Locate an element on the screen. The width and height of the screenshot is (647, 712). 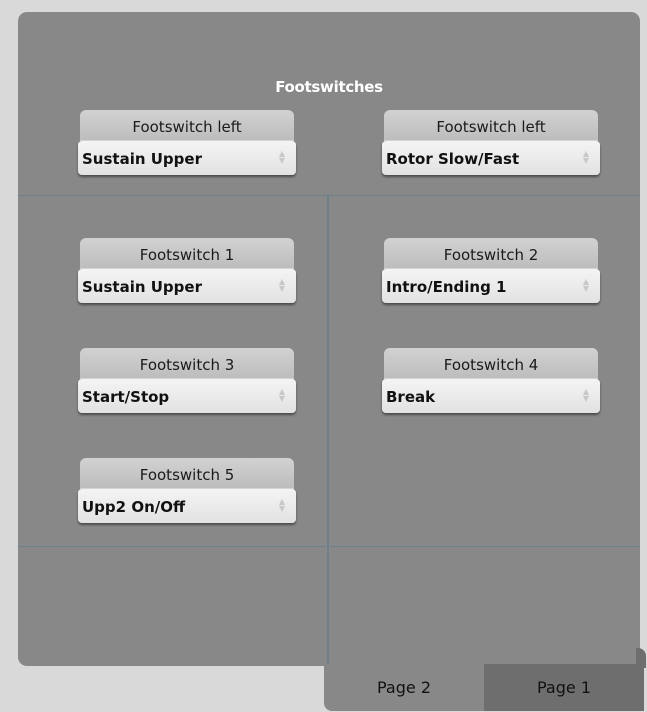
footswitch-1-group: Footswitch 1 Sustain Upper ▲ ▼ is located at coordinates (187, 270).